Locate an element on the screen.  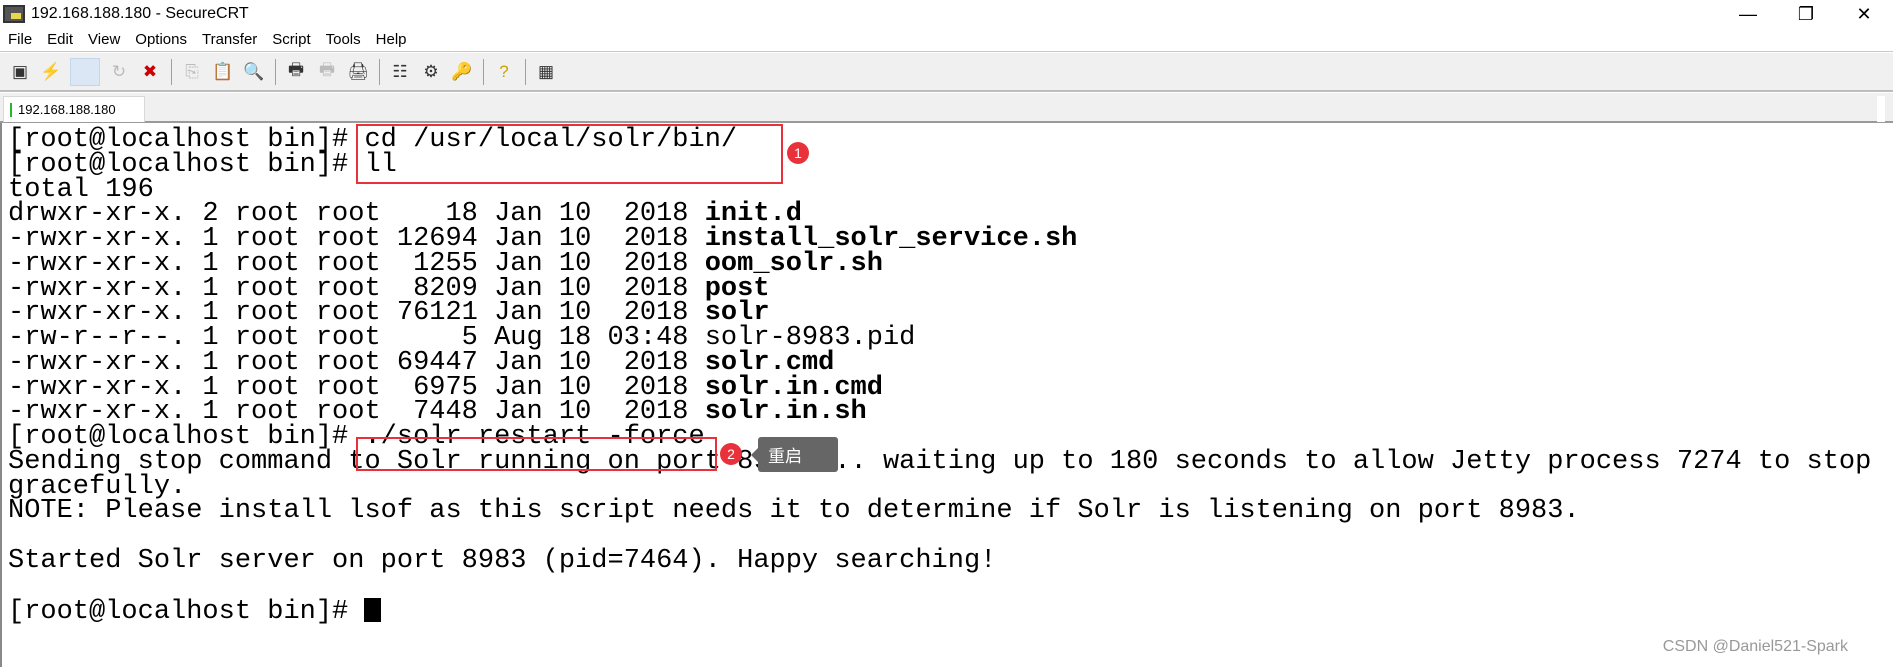
disconnect-icon: ✖ is located at coordinates (150, 72).